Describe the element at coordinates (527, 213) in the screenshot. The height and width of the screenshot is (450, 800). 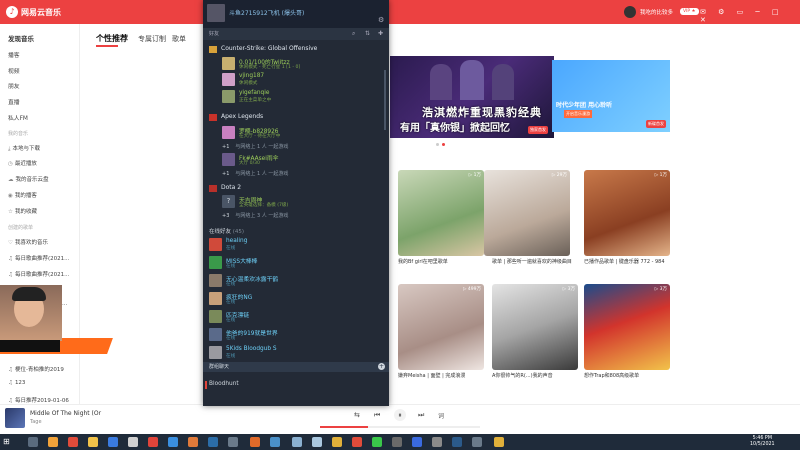
I see `playlist-card: ▷ 29万` at that location.